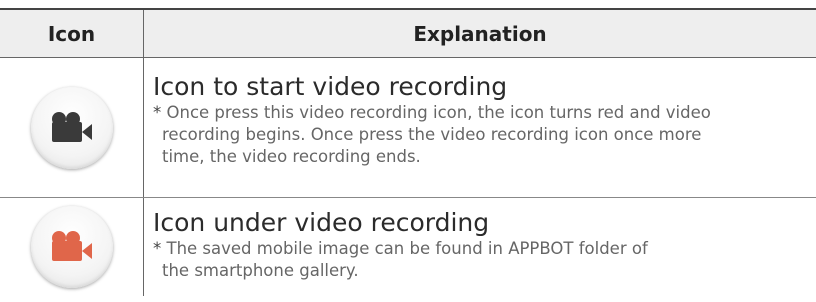 The width and height of the screenshot is (816, 302). I want to click on row-title: Icon to start video recording, so click(330, 86).